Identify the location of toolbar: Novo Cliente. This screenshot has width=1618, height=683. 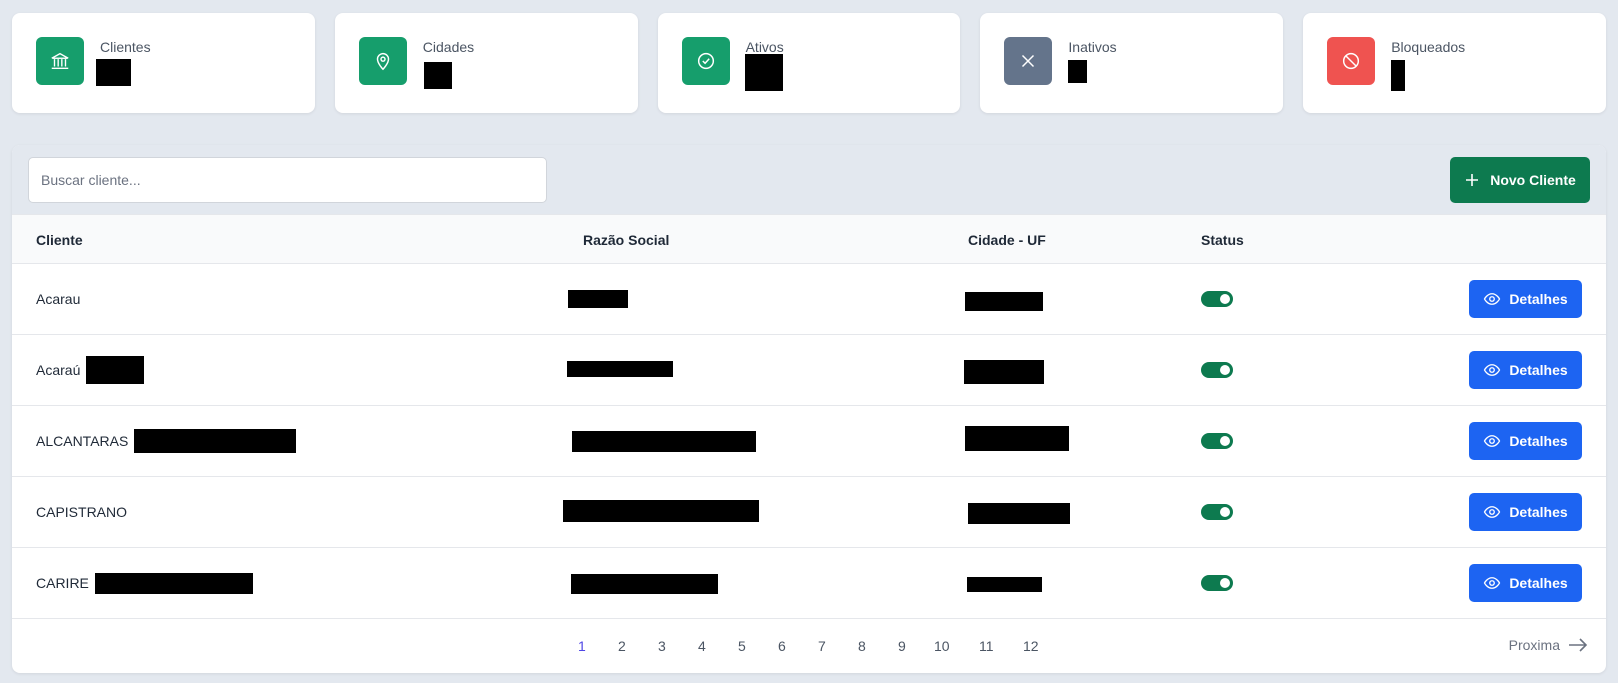
(809, 180).